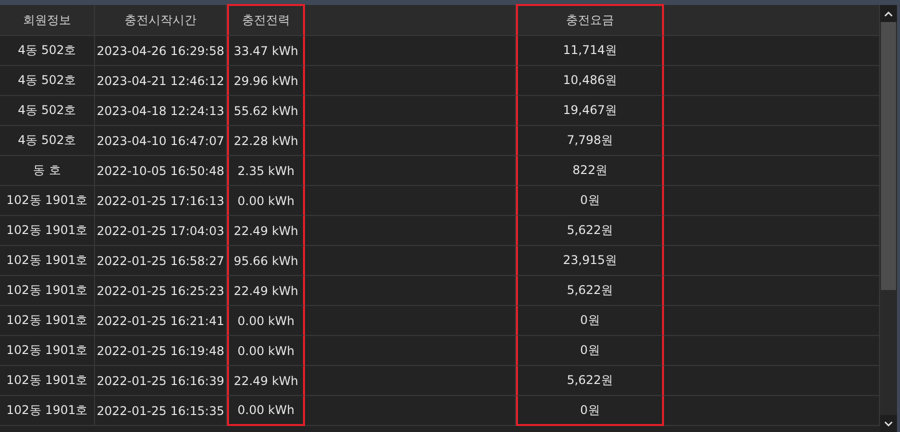 This screenshot has width=900, height=432. Describe the element at coordinates (161, 261) in the screenshot. I see `table-cell: 2022-01-25 16:58:27` at that location.